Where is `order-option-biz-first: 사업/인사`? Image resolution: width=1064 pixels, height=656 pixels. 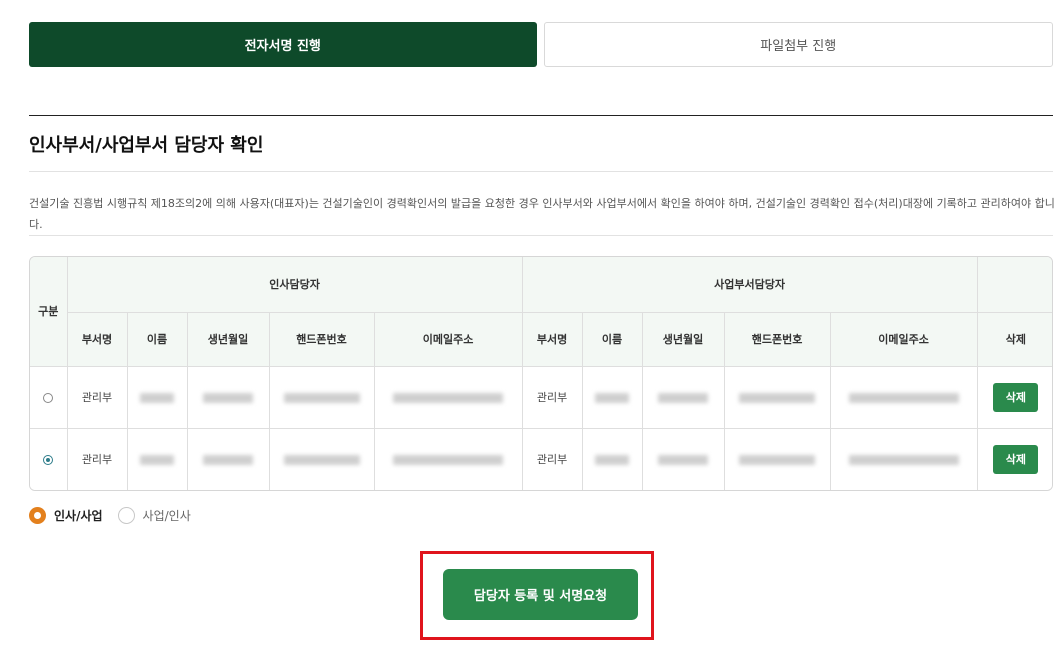 order-option-biz-first: 사업/인사 is located at coordinates (154, 515).